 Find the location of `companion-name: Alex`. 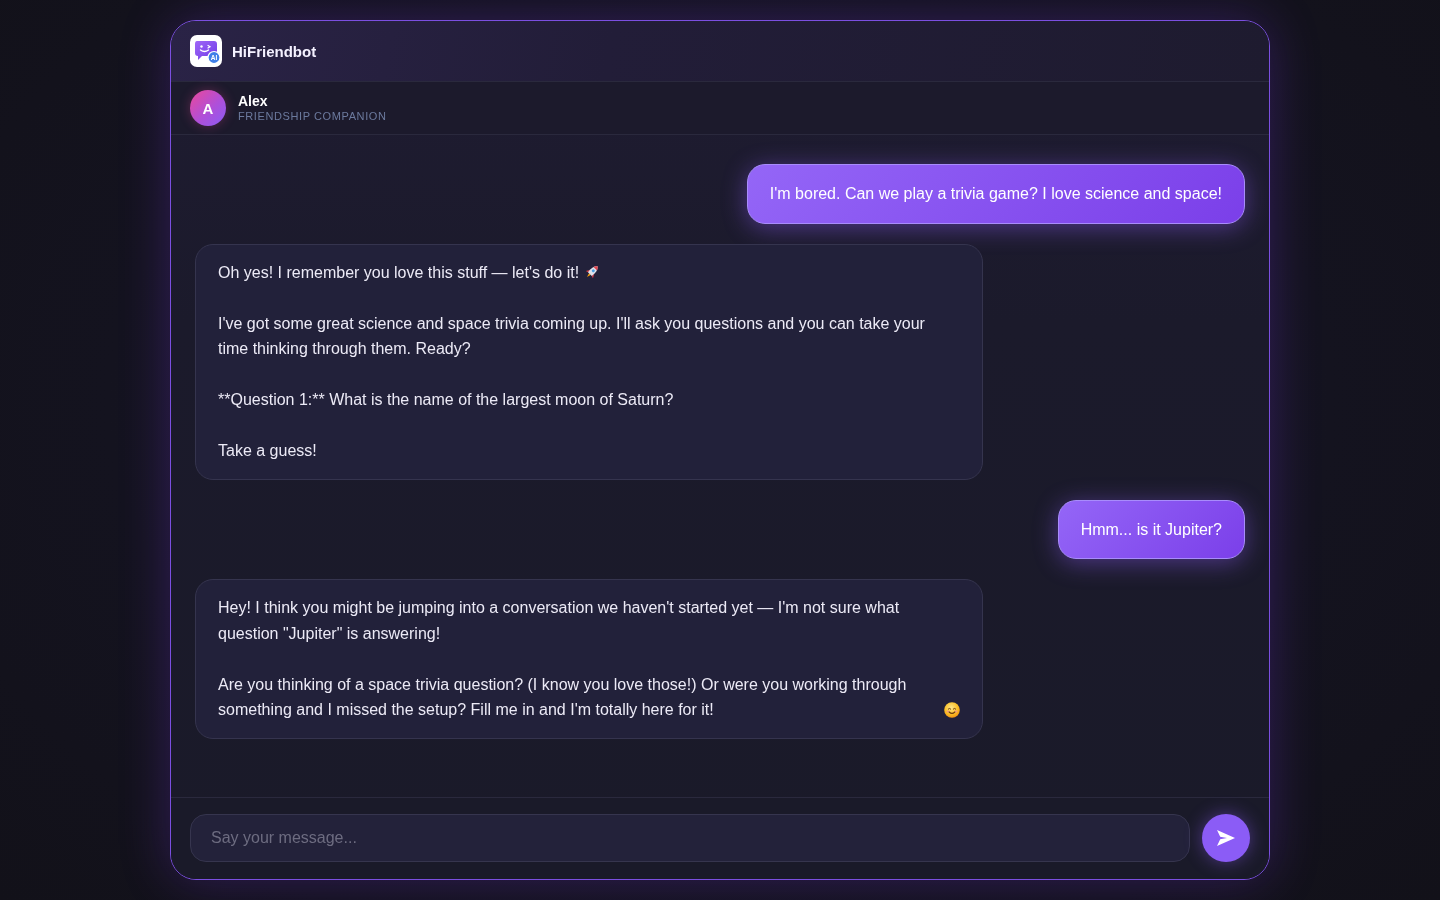

companion-name: Alex is located at coordinates (253, 101).